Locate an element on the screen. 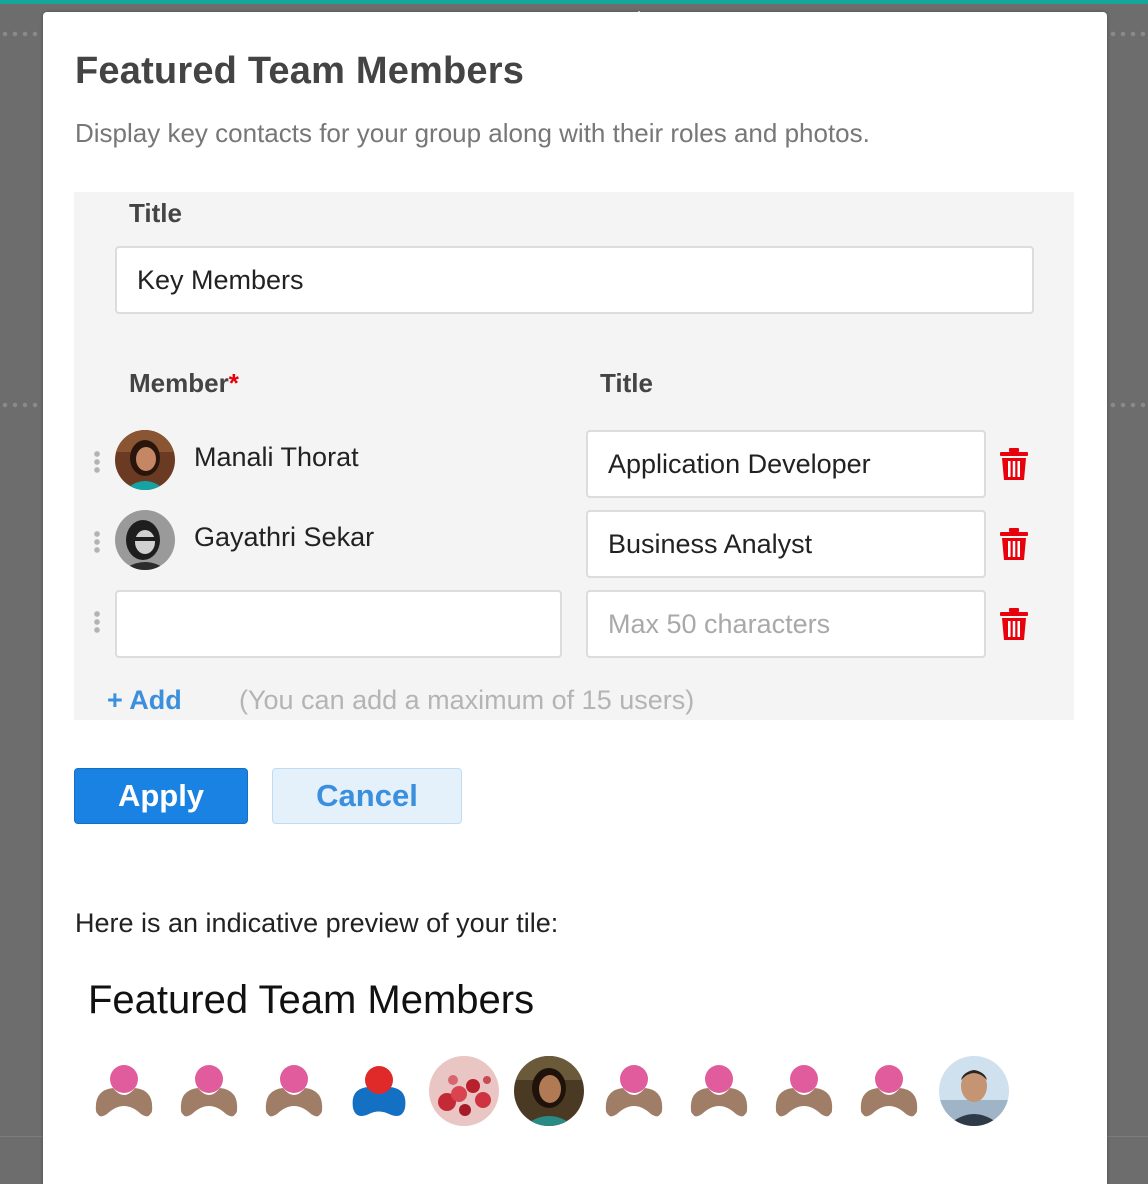  tile-title-label: Title is located at coordinates (155, 213).